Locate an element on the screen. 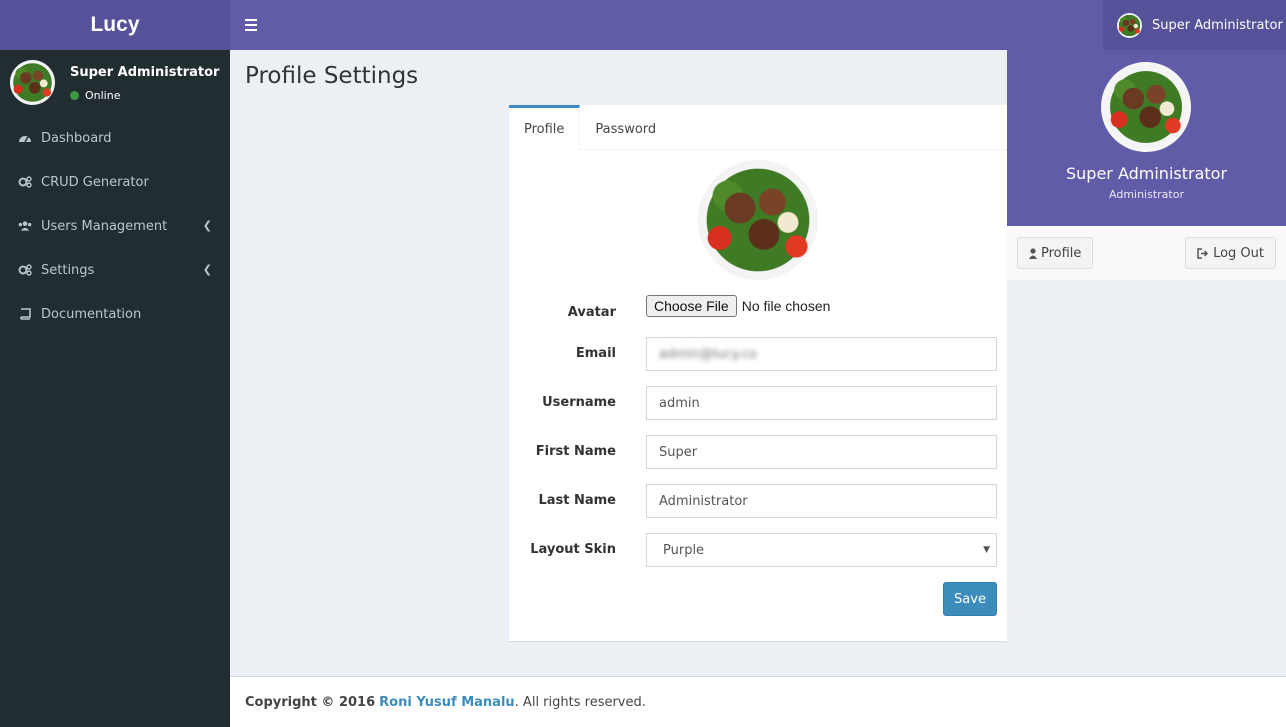 Image resolution: width=1286 pixels, height=727 pixels. logout-button-label: Log Out is located at coordinates (1238, 253).